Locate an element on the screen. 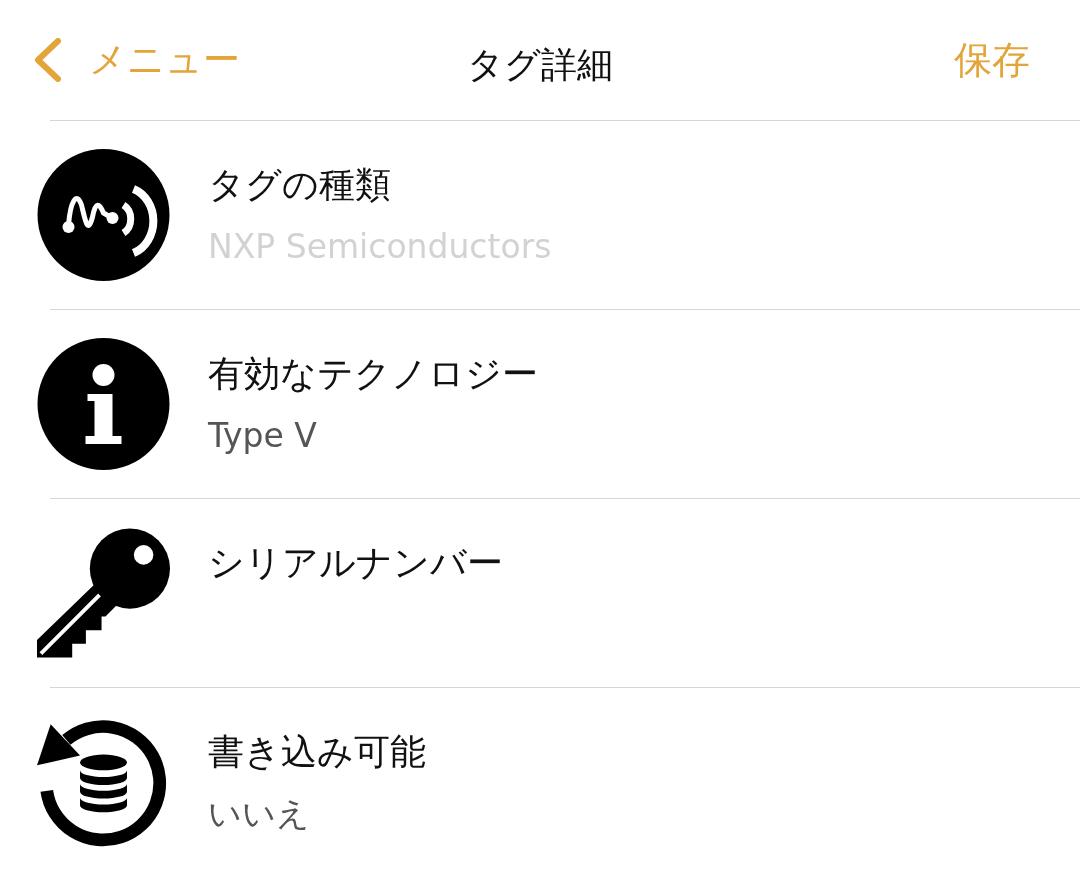 Image resolution: width=1080 pixels, height=876 pixels. field-value: Type V is located at coordinates (263, 436).